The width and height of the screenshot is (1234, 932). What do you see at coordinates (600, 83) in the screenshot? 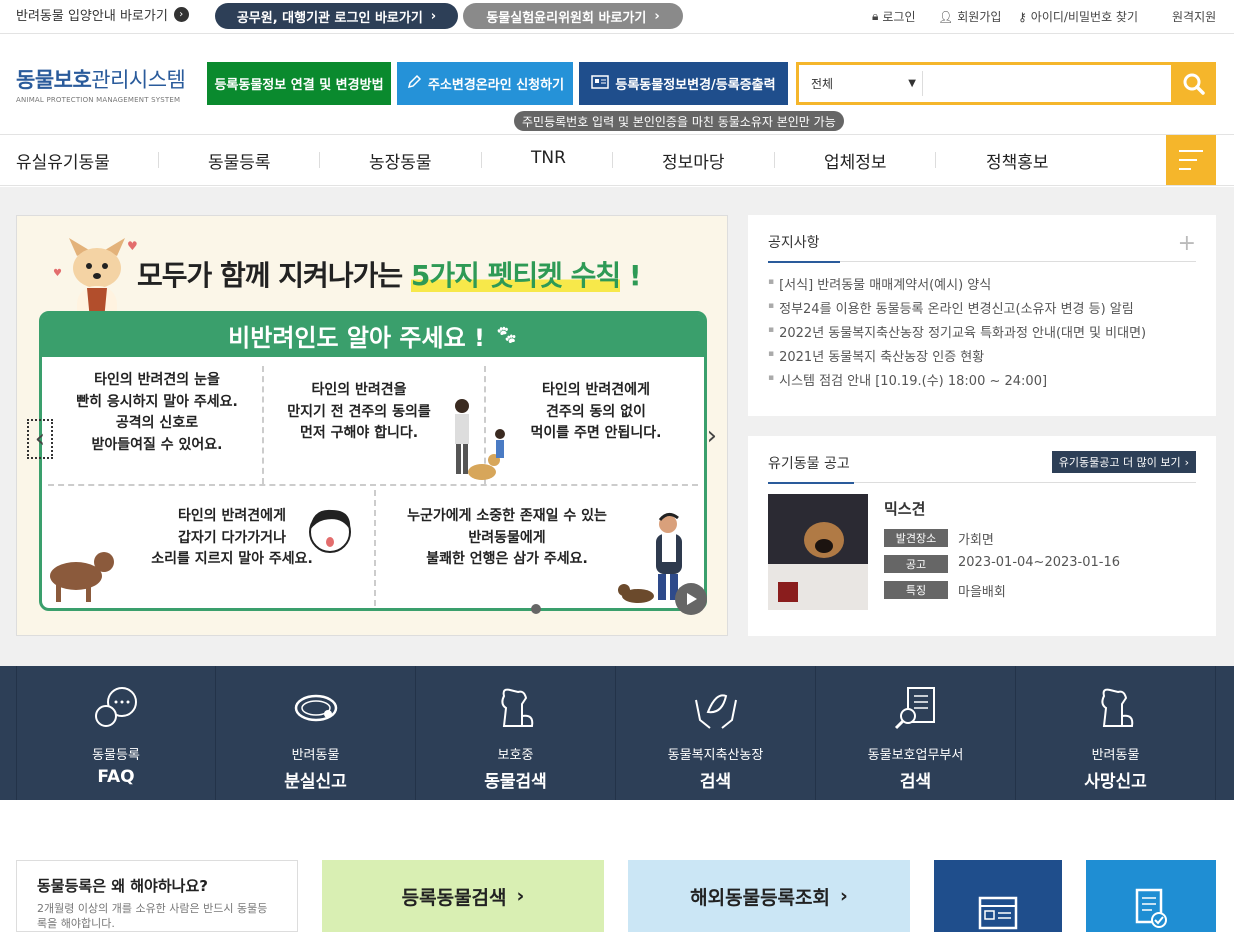
I see `card-icon` at bounding box center [600, 83].